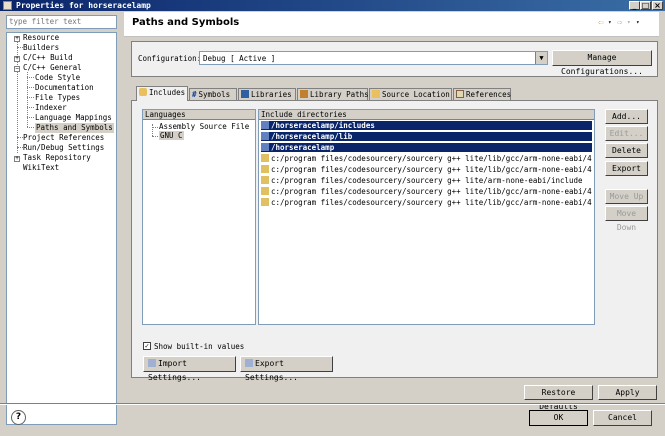 The height and width of the screenshot is (436, 665). Describe the element at coordinates (147, 346) in the screenshot. I see `show-builtin-checkbox: ✓` at that location.